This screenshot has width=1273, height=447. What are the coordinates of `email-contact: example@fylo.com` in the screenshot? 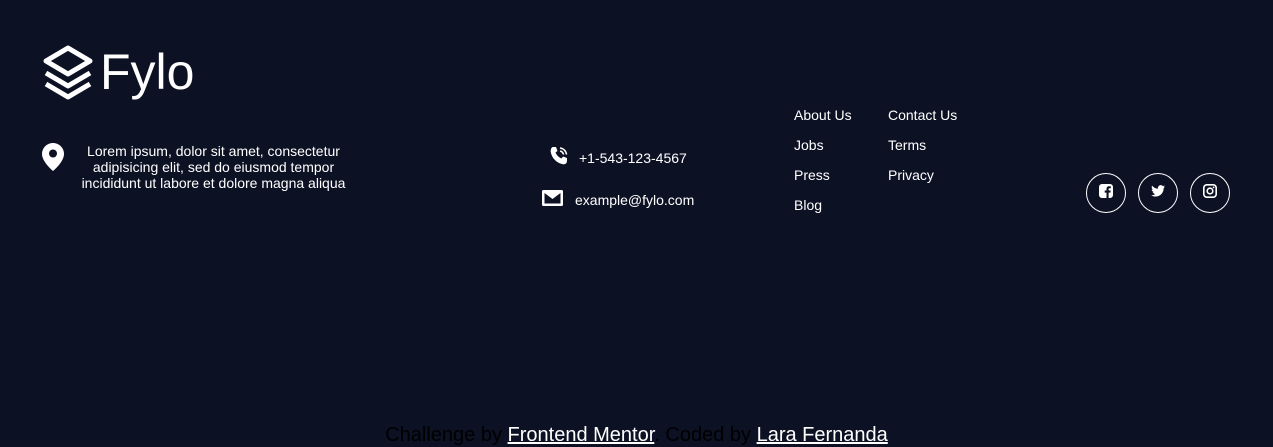 It's located at (618, 199).